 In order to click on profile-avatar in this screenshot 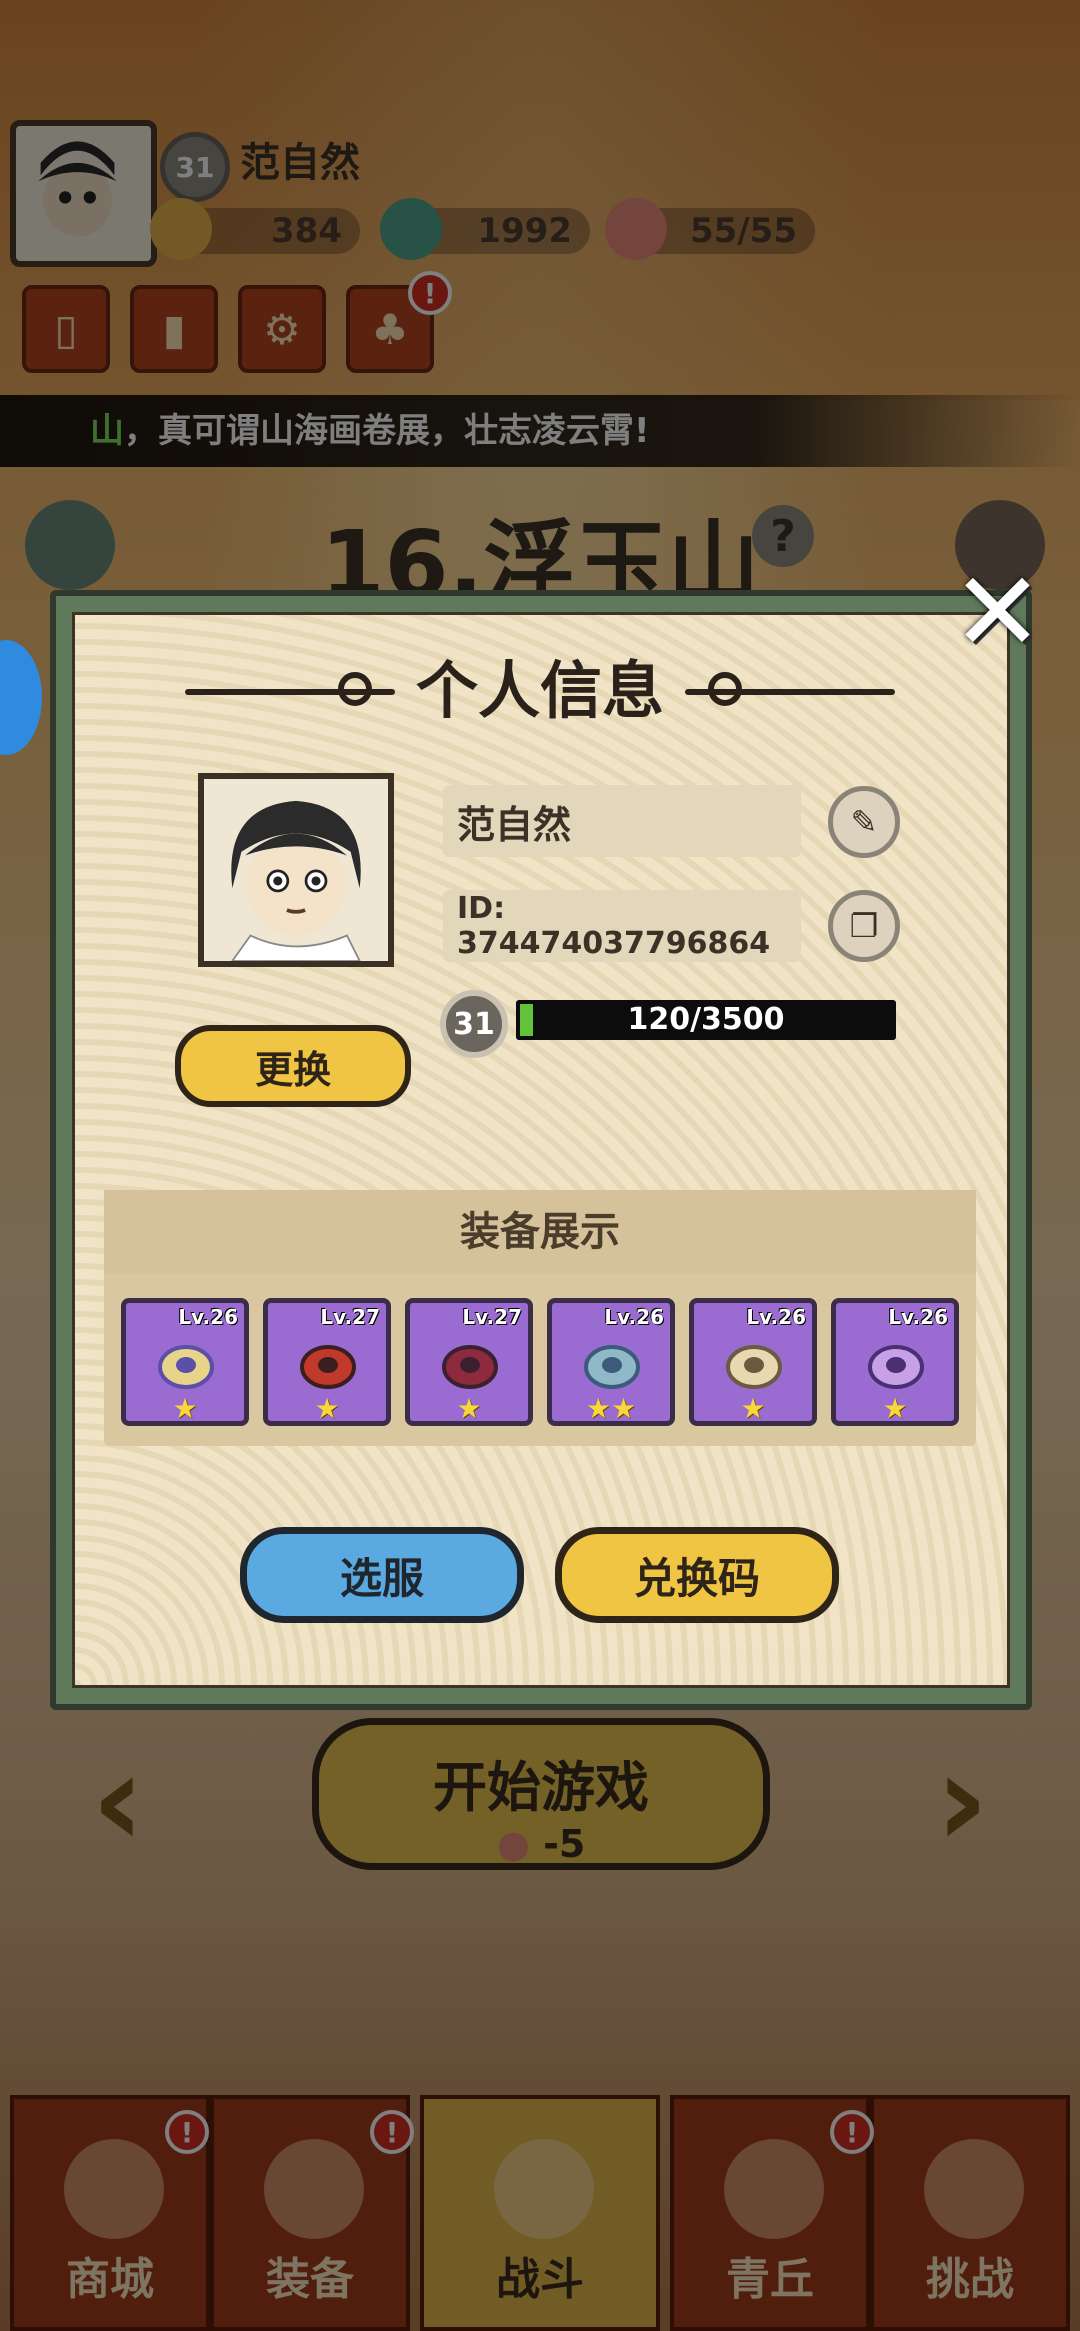, I will do `click(296, 870)`.